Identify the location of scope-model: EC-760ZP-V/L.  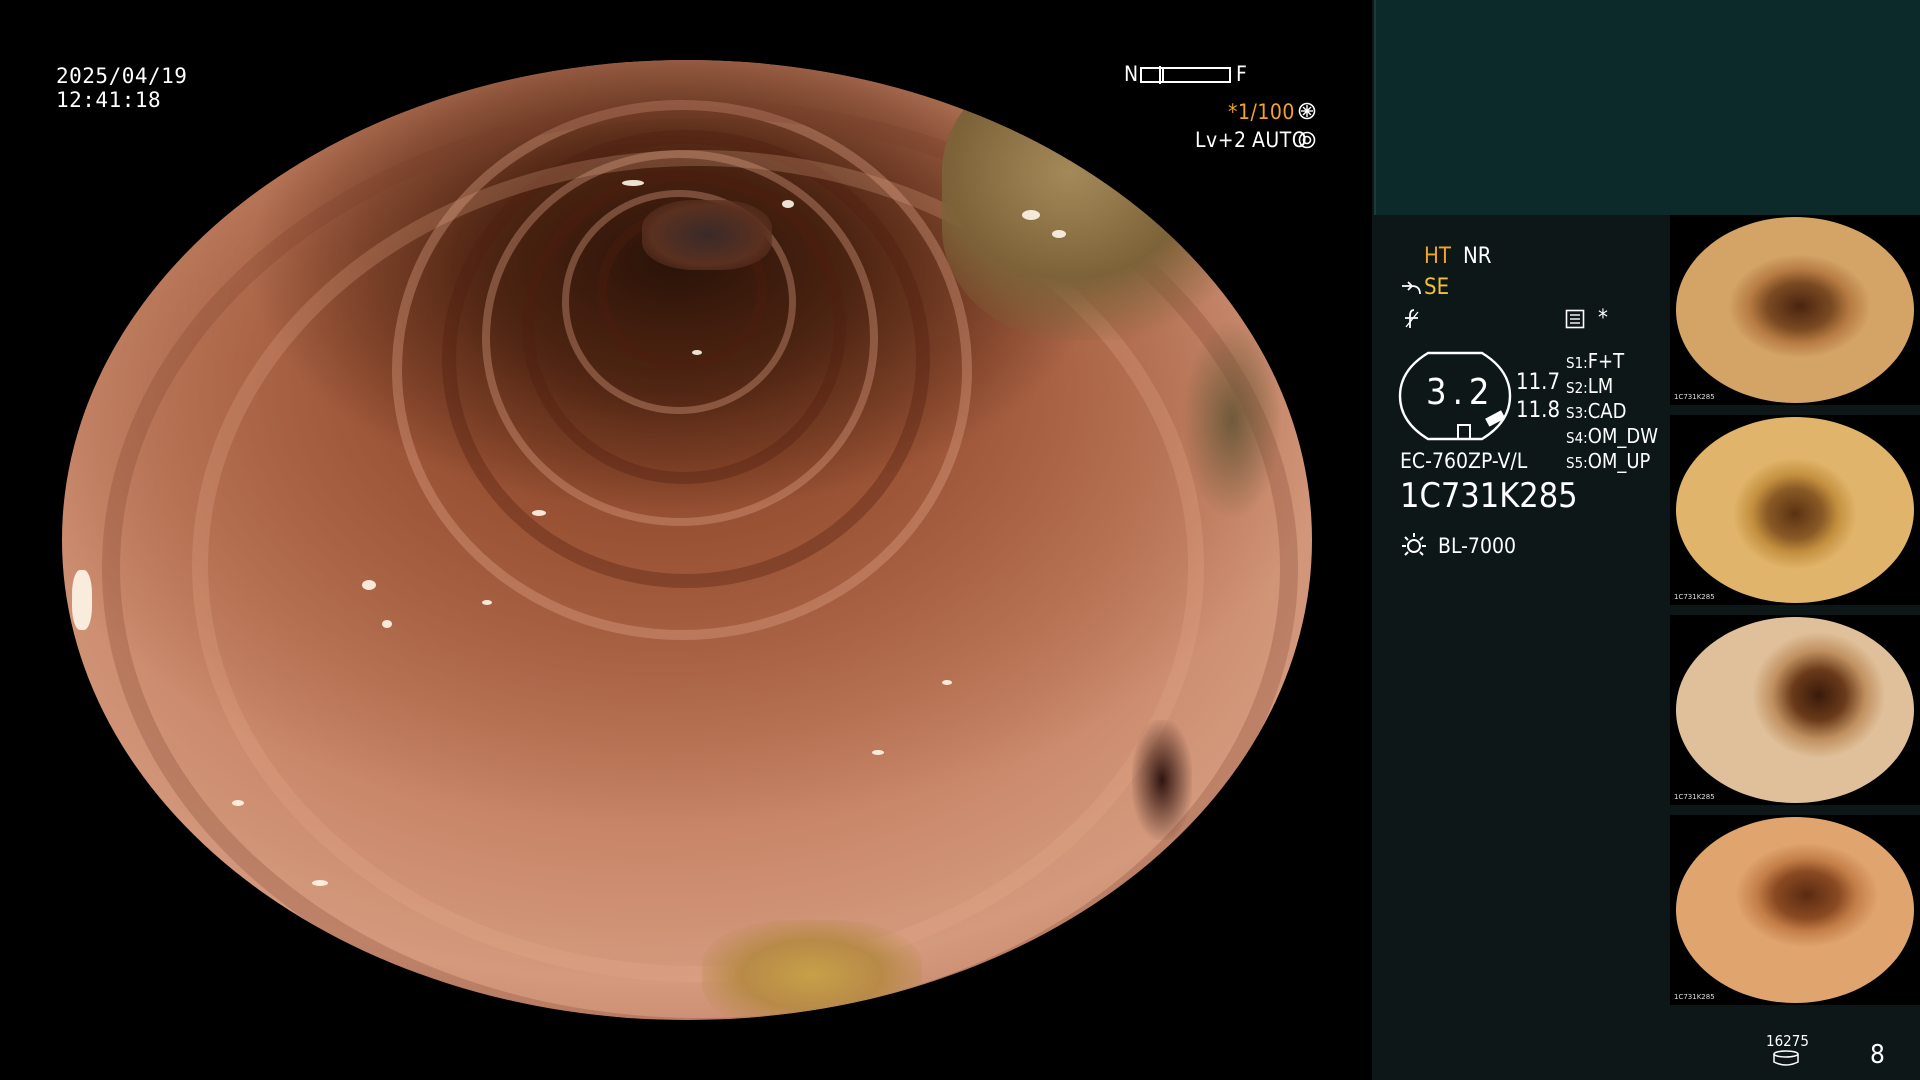
(1464, 461).